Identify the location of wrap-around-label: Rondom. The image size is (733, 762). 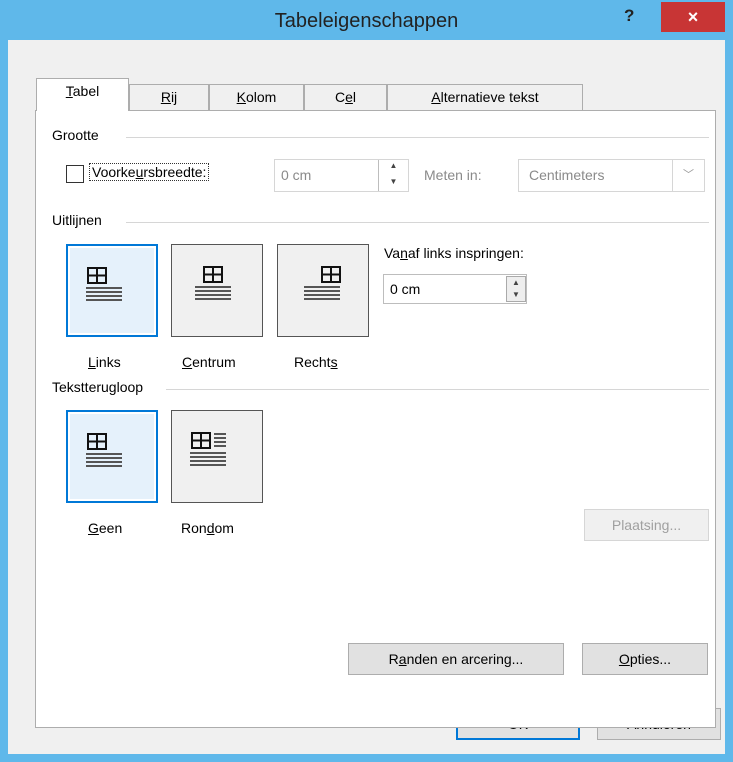
(207, 528).